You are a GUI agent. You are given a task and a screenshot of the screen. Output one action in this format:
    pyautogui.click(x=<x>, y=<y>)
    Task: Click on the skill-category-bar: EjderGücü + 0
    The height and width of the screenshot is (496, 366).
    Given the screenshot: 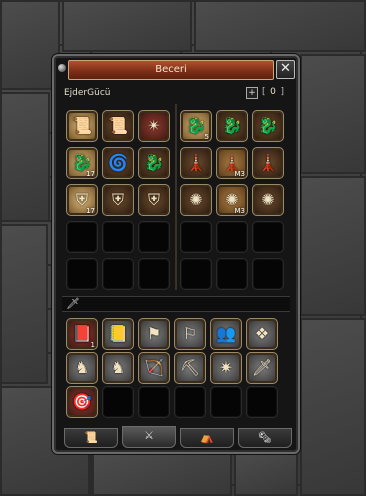 What is the action you would take?
    pyautogui.click(x=176, y=93)
    